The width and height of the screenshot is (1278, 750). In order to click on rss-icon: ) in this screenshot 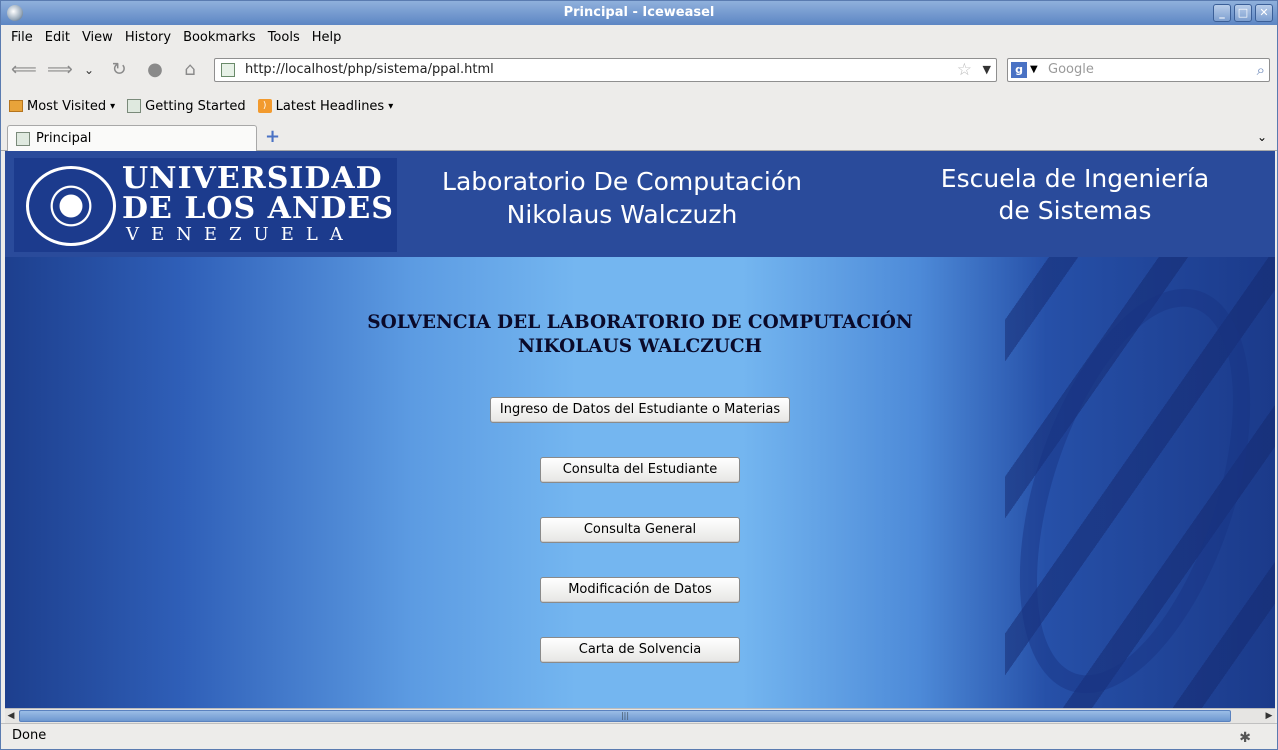, I will do `click(264, 106)`.